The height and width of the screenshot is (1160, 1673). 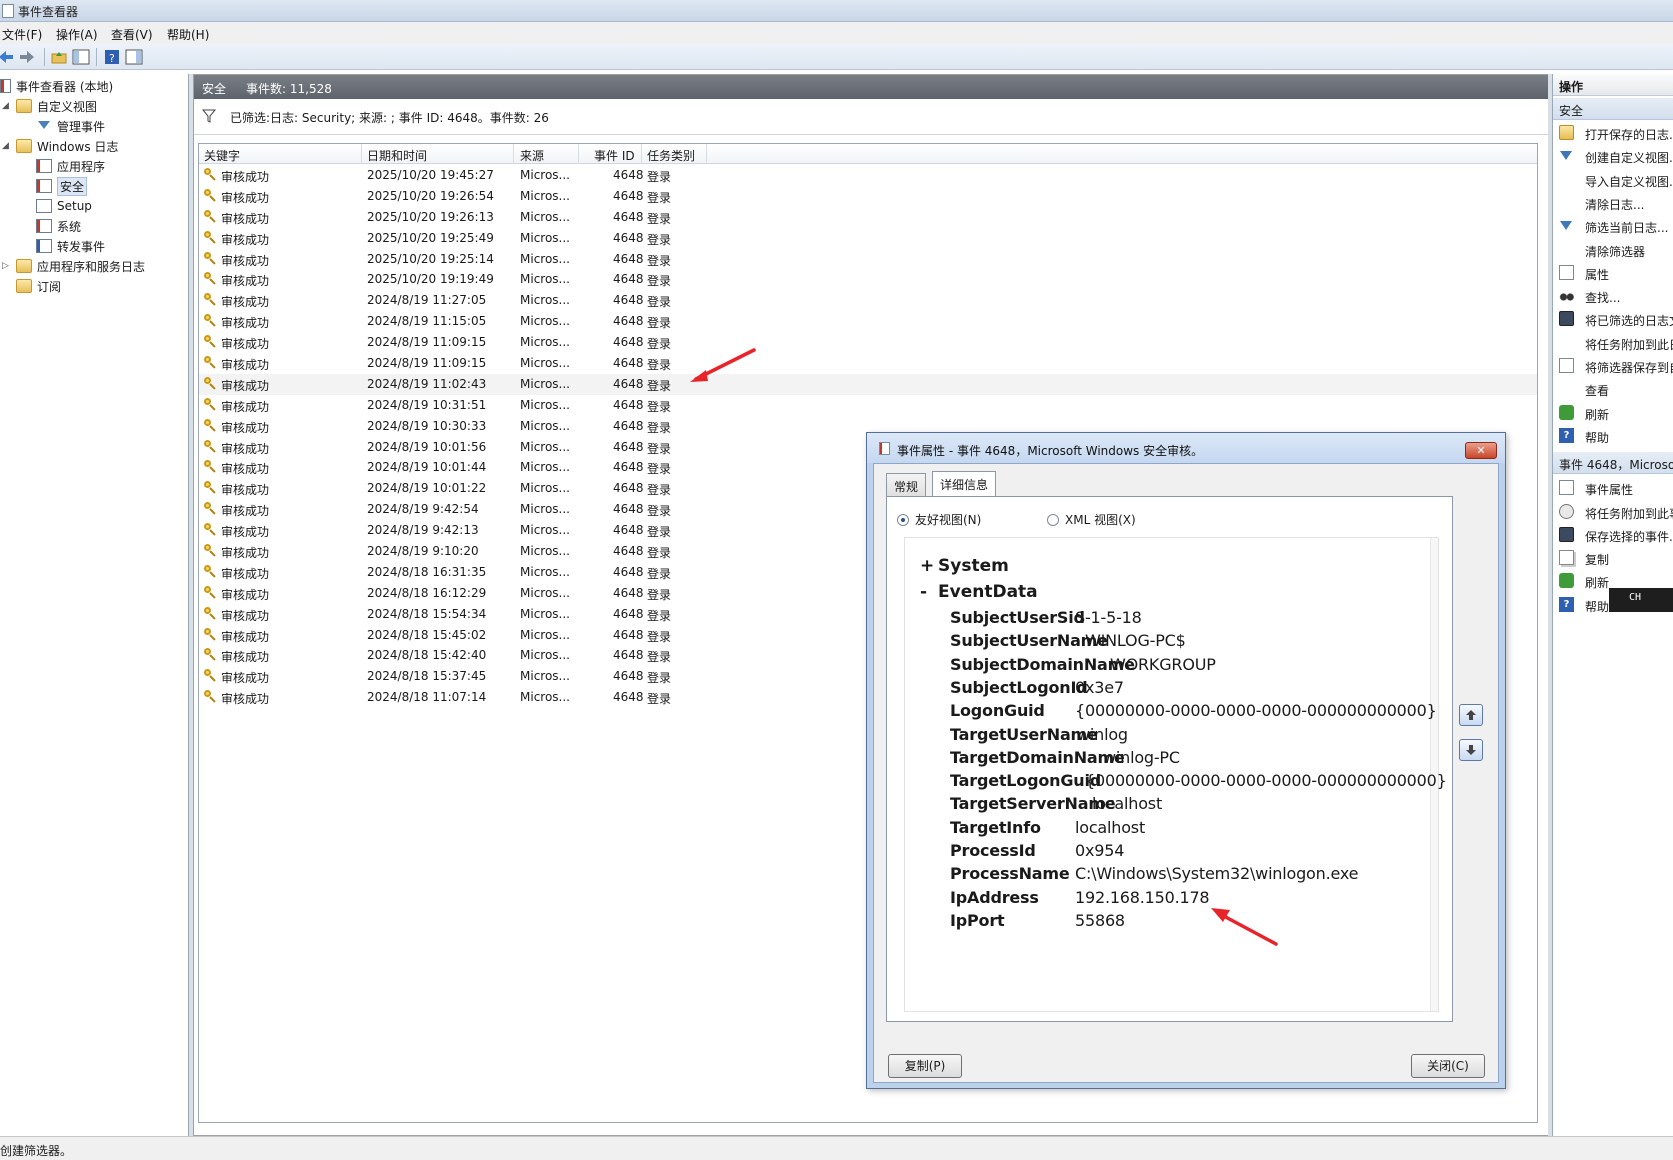 I want to click on menu-bar: 文件(F) 操作(A) 查看(V) 帮助(H), so click(x=836, y=33).